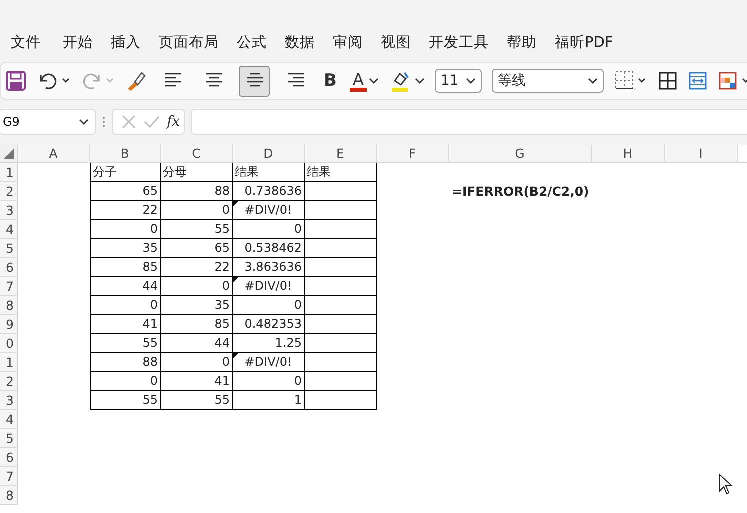  What do you see at coordinates (348, 42) in the screenshot?
I see `menu-tab: 审阅` at bounding box center [348, 42].